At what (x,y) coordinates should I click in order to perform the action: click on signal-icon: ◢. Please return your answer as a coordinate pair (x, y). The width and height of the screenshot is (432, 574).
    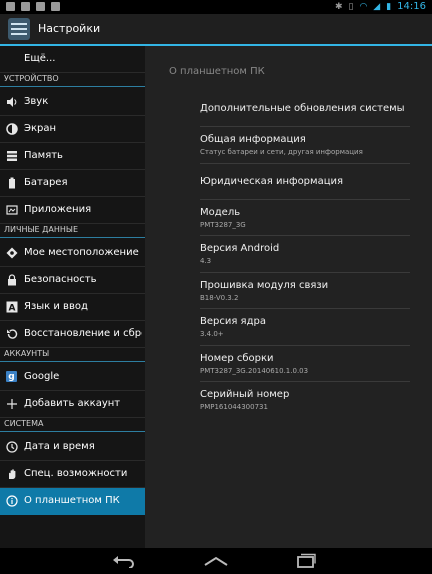
    Looking at the image, I should click on (377, 7).